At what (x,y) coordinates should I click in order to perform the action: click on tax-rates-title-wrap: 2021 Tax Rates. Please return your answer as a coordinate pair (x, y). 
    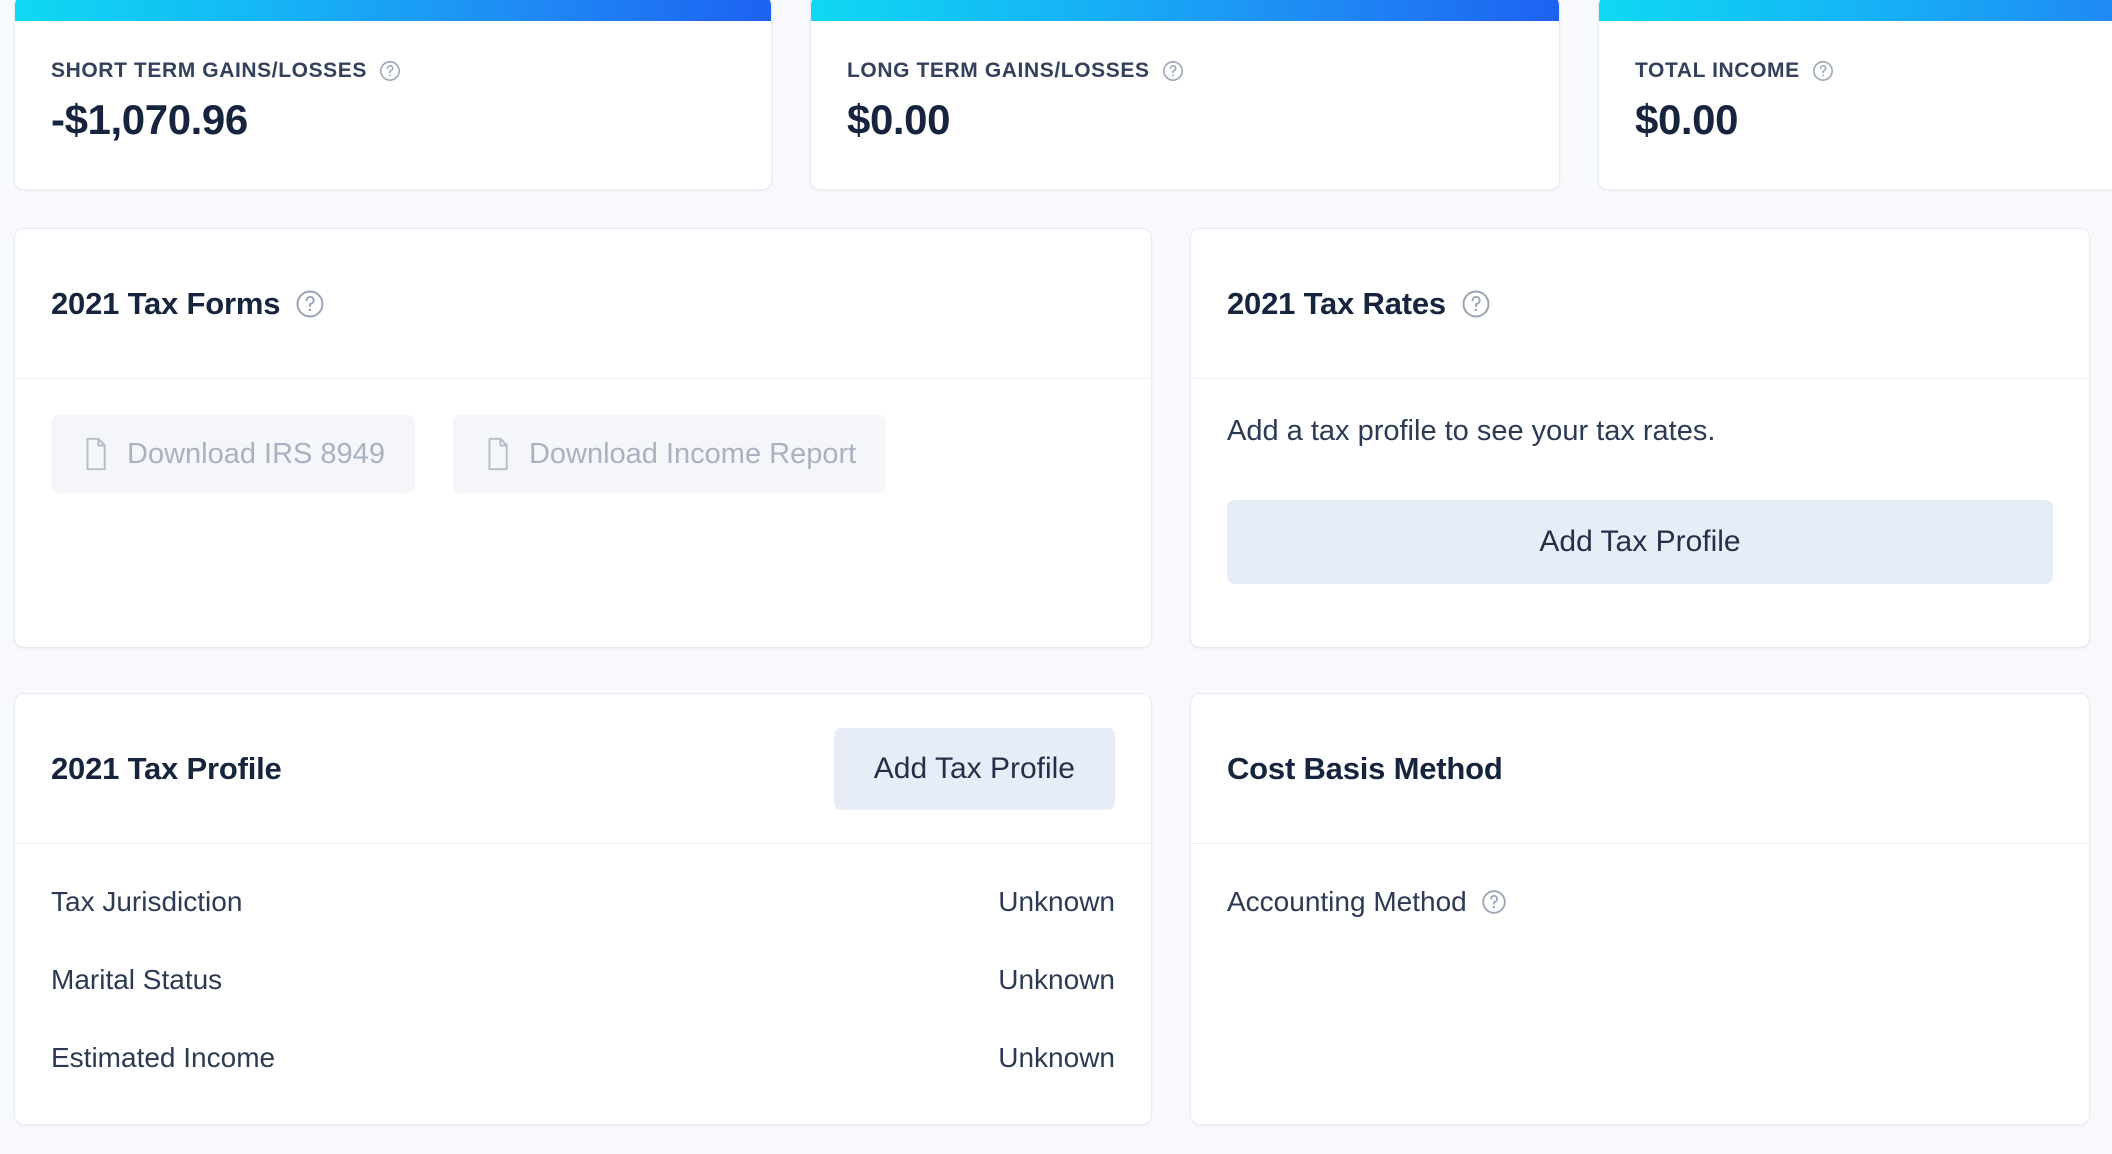
    Looking at the image, I should click on (1359, 304).